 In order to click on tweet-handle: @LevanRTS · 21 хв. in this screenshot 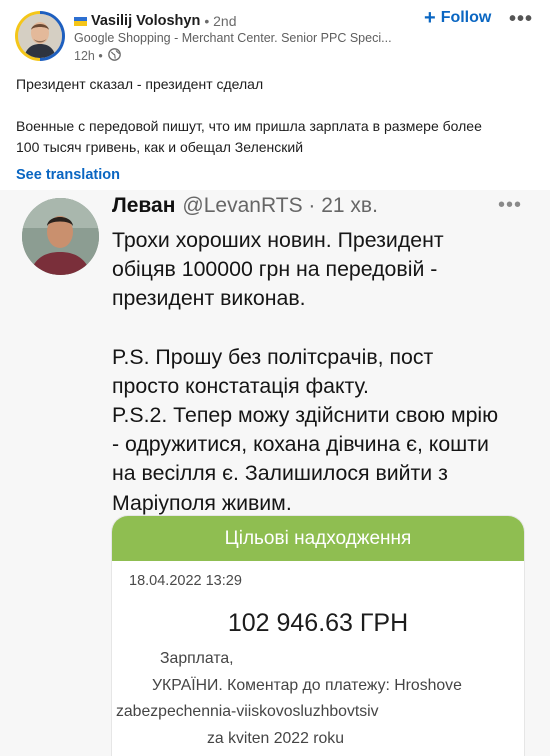, I will do `click(280, 205)`.